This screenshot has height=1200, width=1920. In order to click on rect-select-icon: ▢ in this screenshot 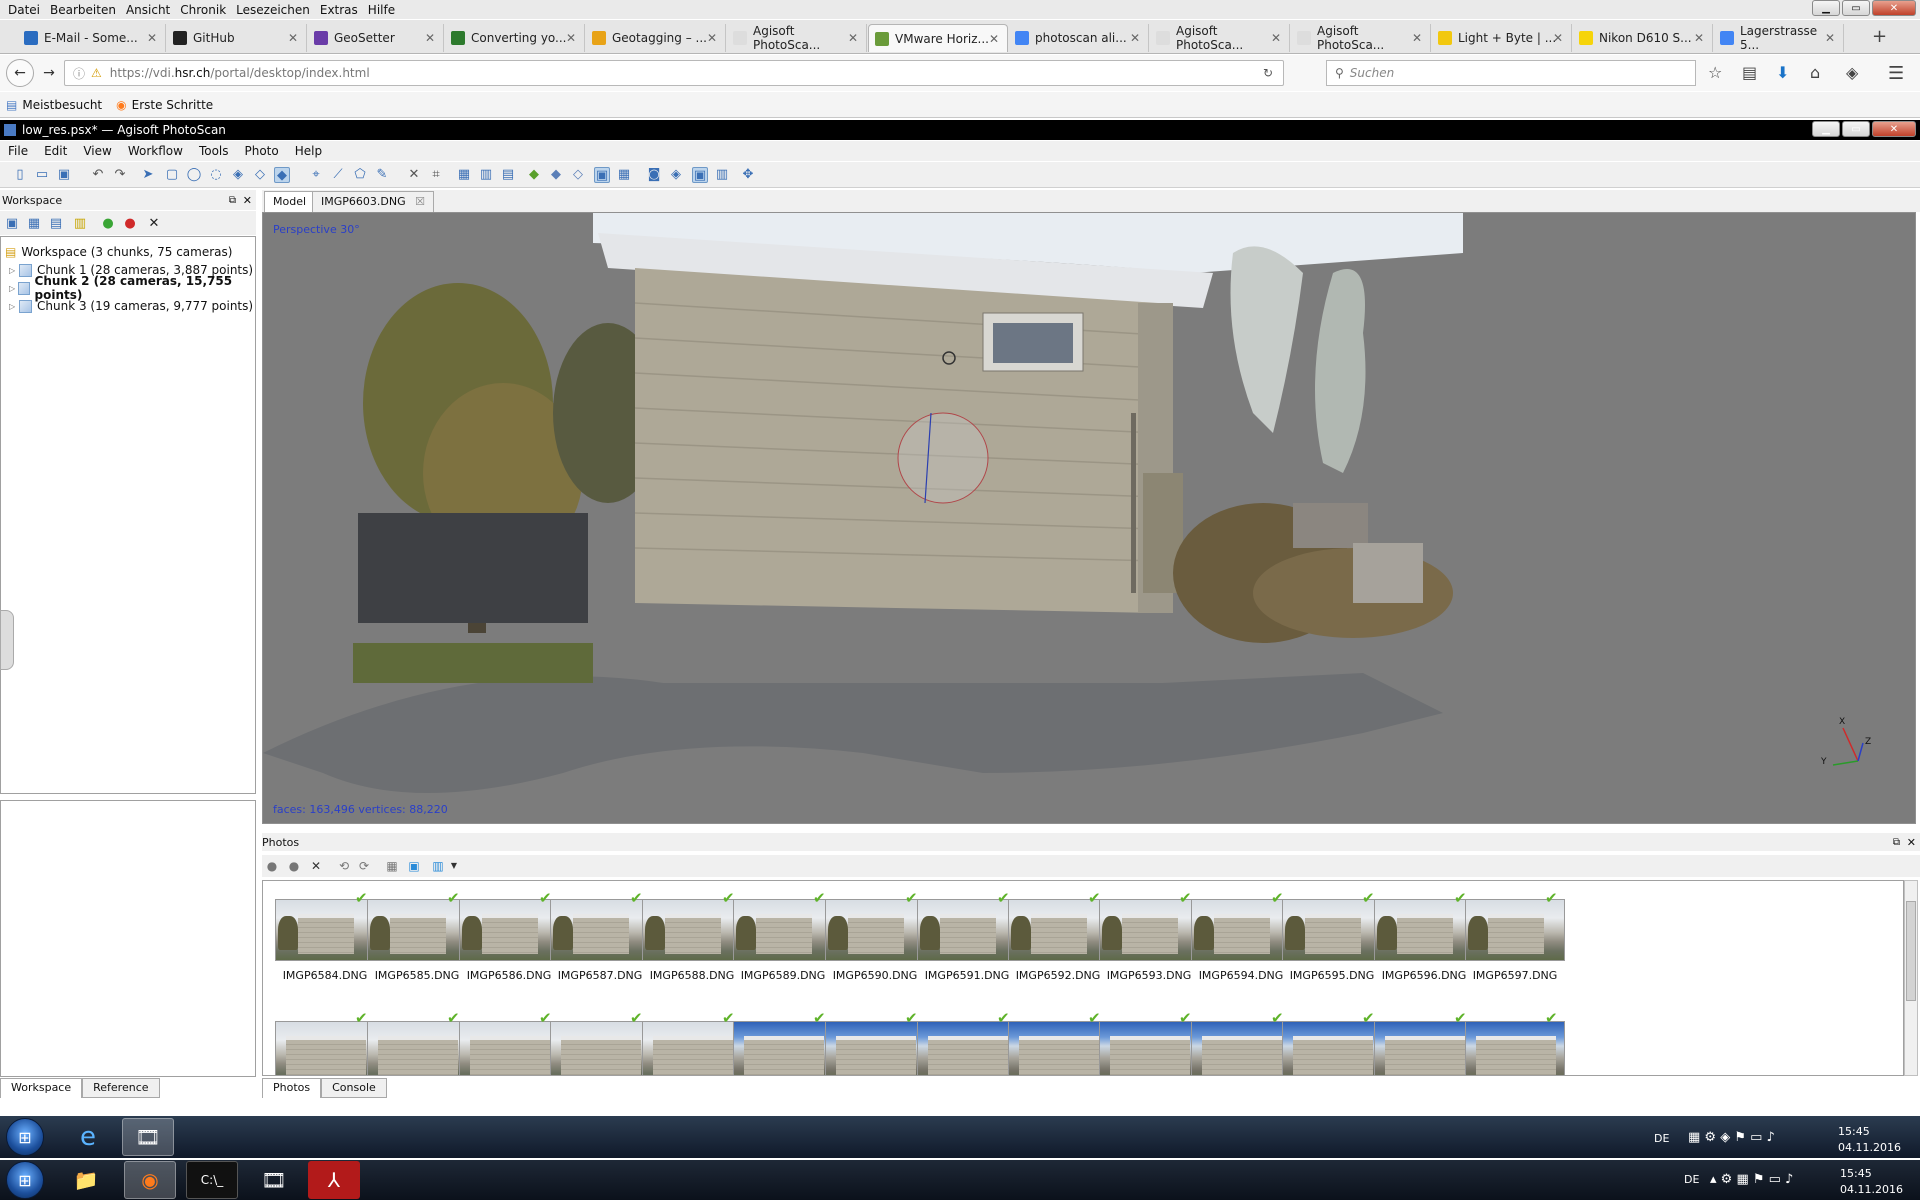, I will do `click(172, 175)`.